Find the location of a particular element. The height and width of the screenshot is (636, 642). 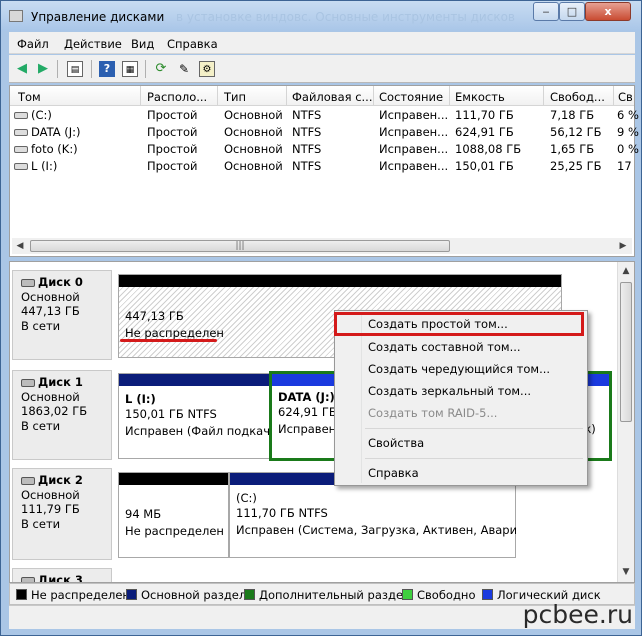

watermark-text: pcbee.ru is located at coordinates (577, 614).